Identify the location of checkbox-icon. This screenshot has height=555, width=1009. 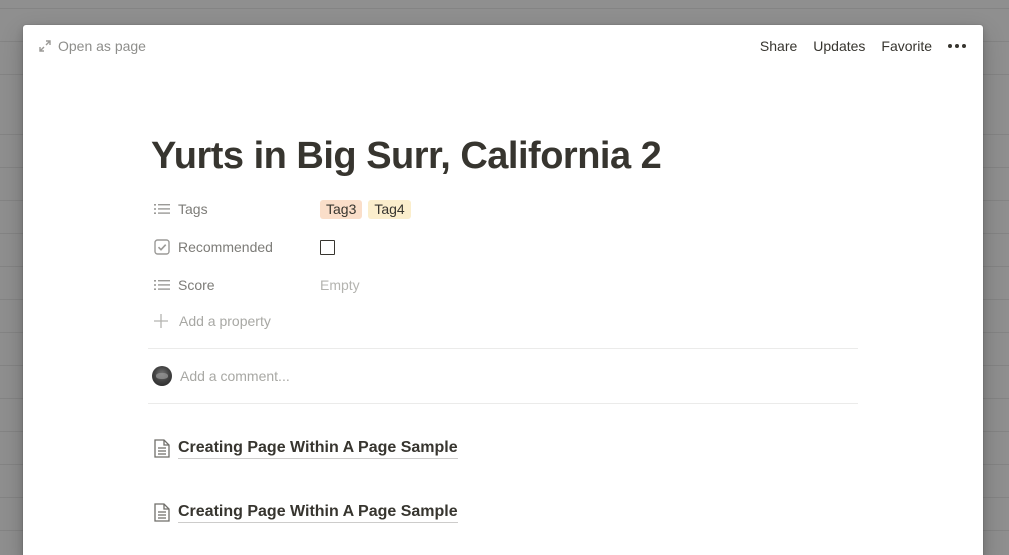
(162, 247).